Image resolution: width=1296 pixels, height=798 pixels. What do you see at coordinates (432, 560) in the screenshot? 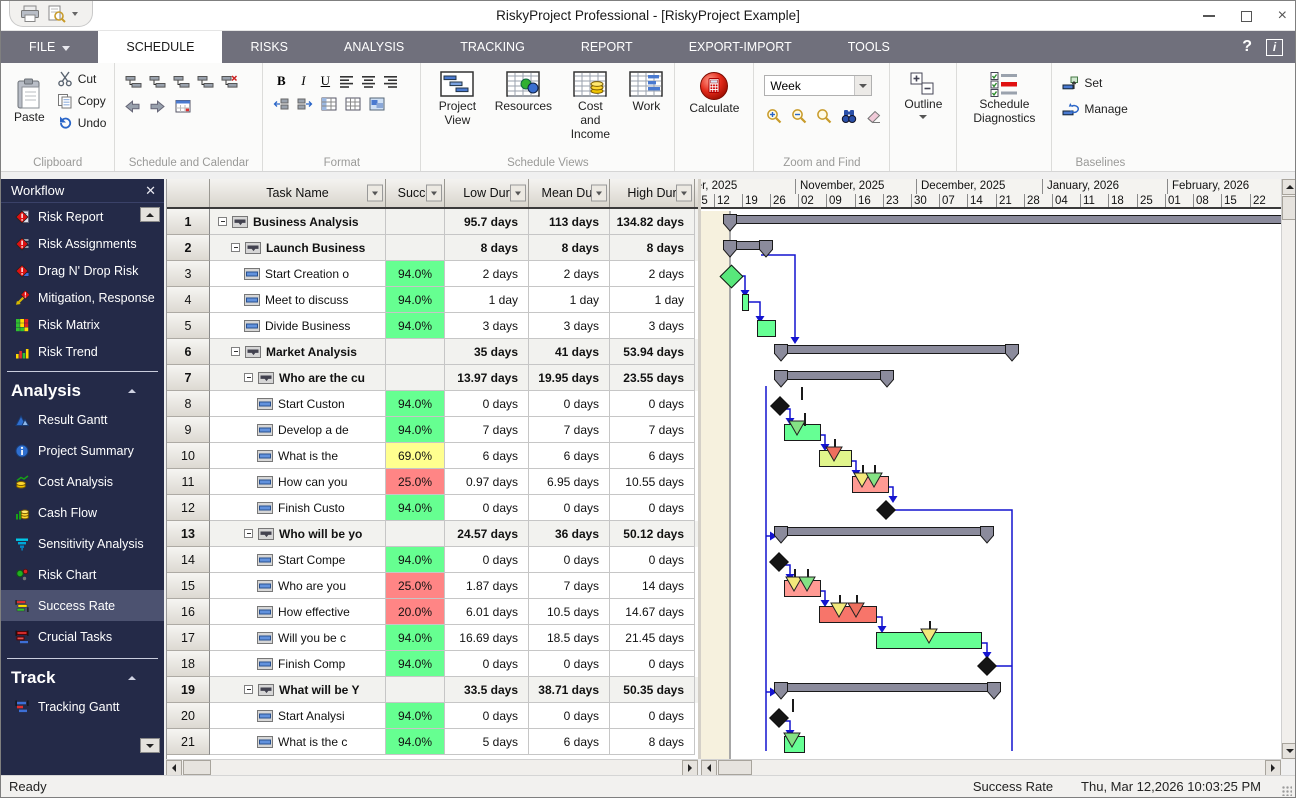
I see `table-row: 14 Start Compe 94.0% 0 days 0 days 0 days` at bounding box center [432, 560].